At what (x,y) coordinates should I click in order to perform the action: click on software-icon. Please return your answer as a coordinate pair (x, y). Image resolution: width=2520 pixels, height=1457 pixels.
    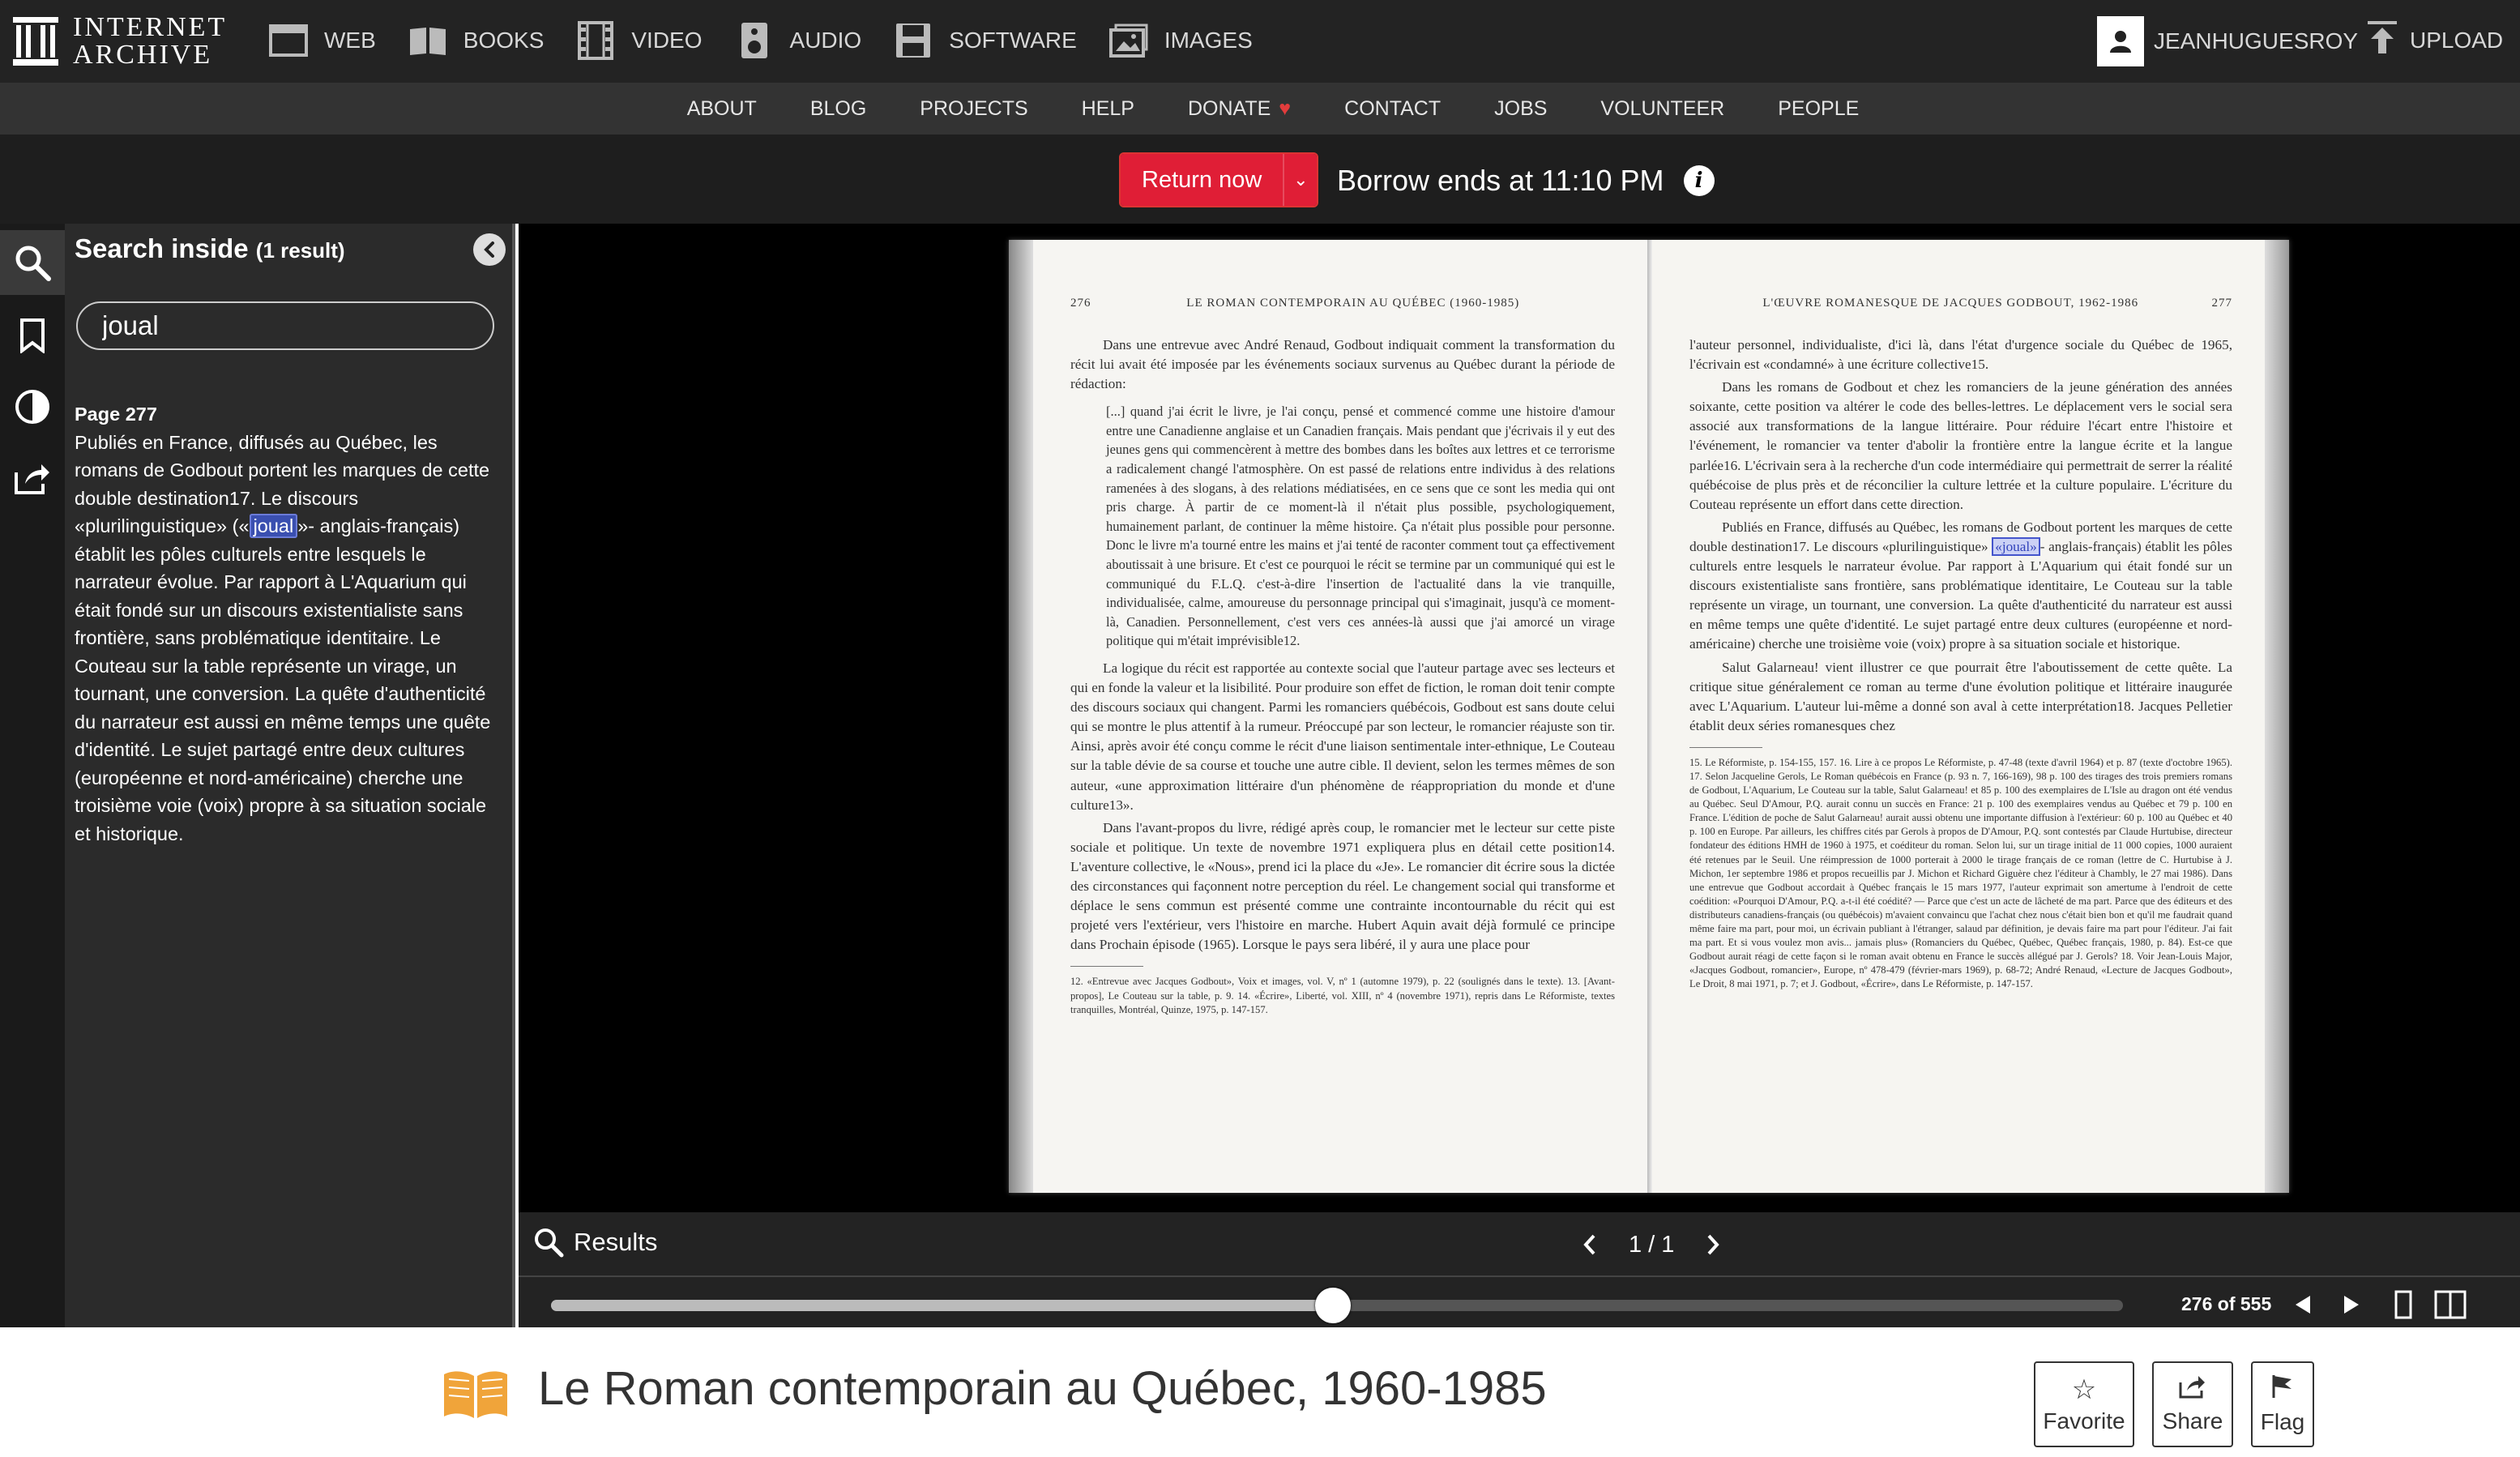
    Looking at the image, I should click on (913, 40).